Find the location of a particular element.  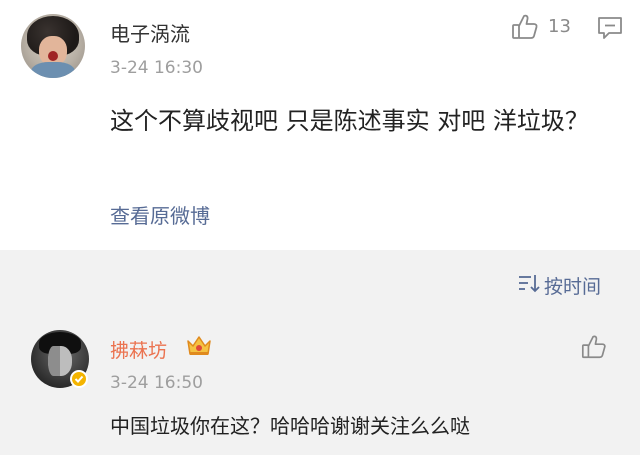

reply-thumbs-up-icon is located at coordinates (594, 349).